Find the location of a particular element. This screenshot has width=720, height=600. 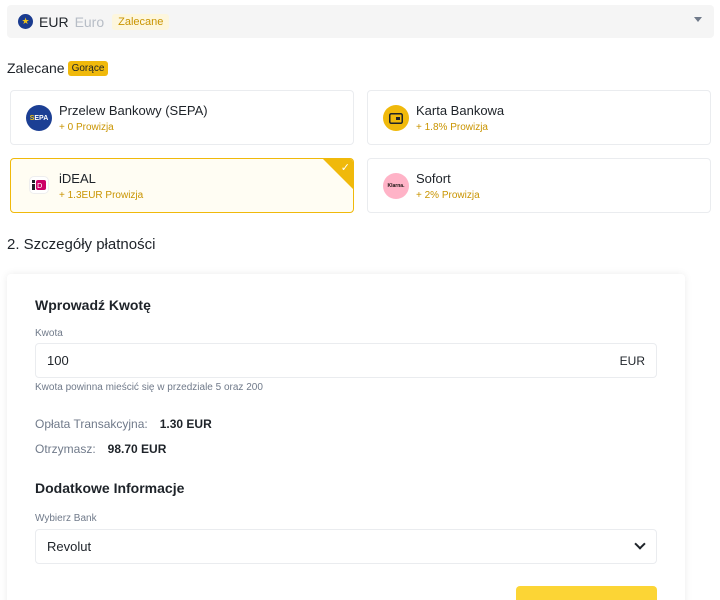

payment-method-sofort: Klarna. Sofort + 2% Prowizja is located at coordinates (539, 185).